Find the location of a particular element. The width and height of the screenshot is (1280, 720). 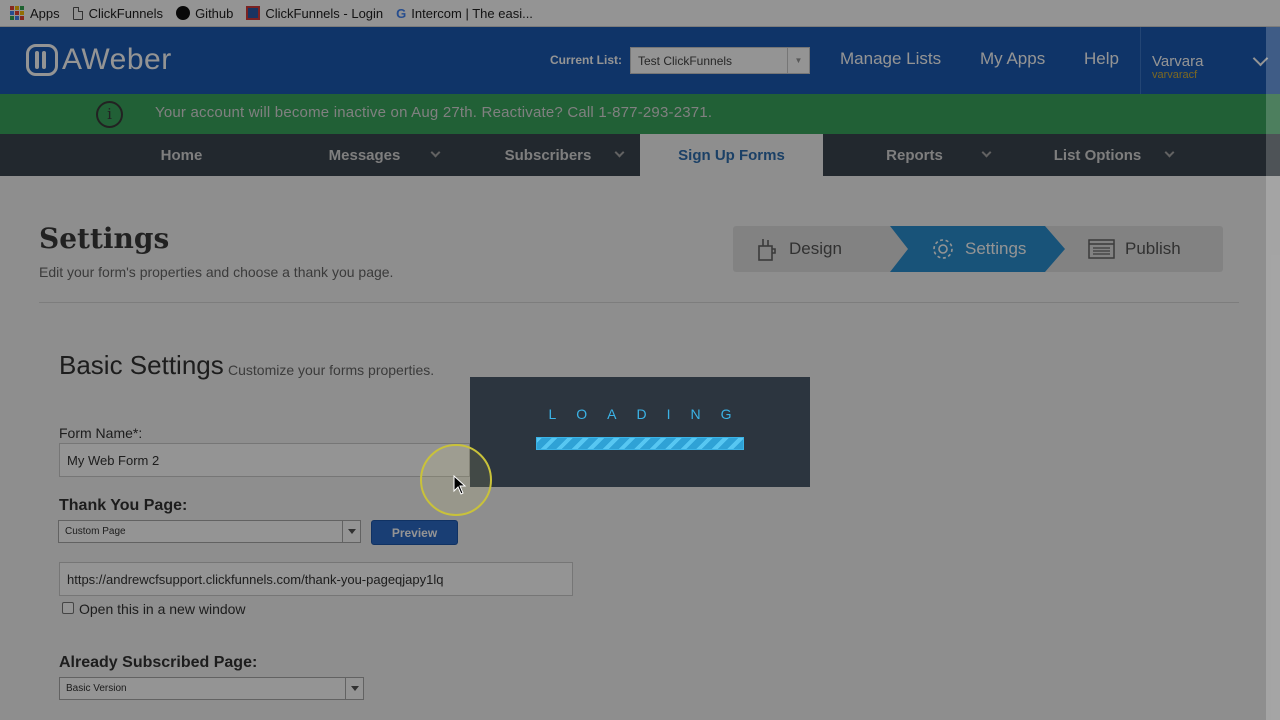

select-value: Basic Version is located at coordinates (96, 688).